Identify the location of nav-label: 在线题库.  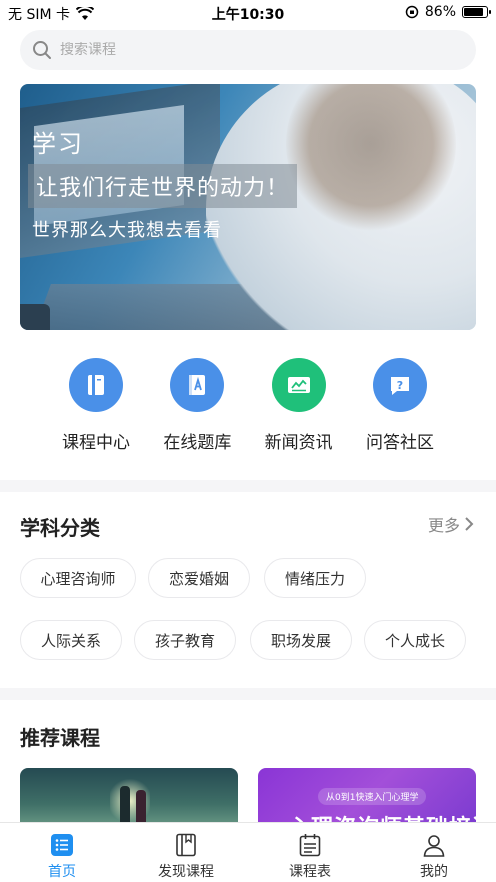
(197, 443).